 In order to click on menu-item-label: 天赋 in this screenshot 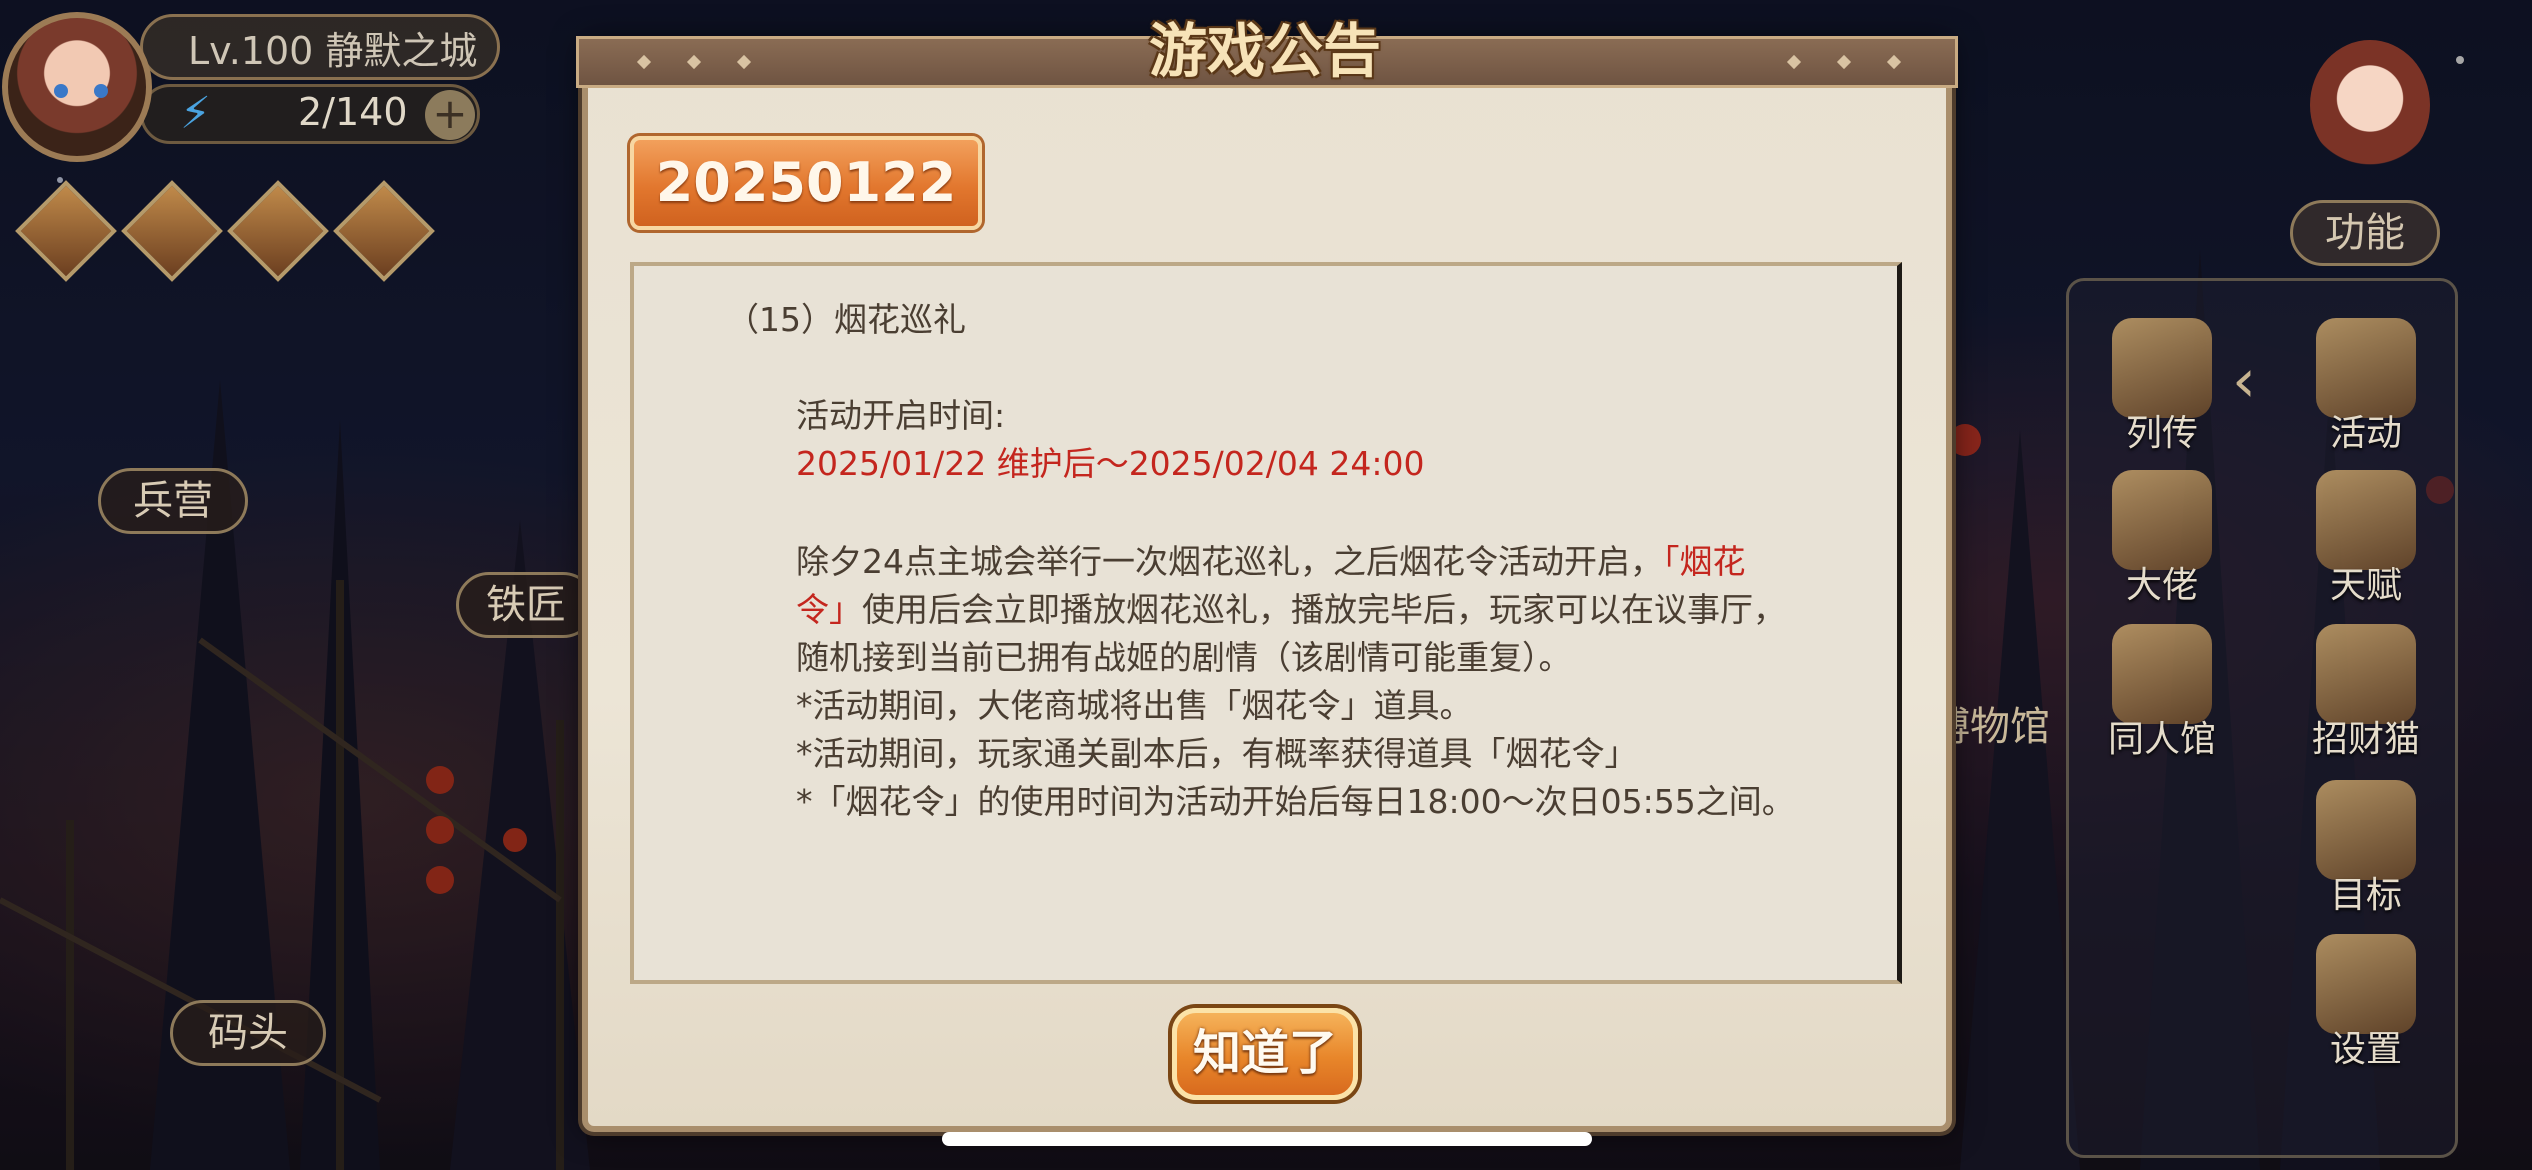, I will do `click(2365, 585)`.